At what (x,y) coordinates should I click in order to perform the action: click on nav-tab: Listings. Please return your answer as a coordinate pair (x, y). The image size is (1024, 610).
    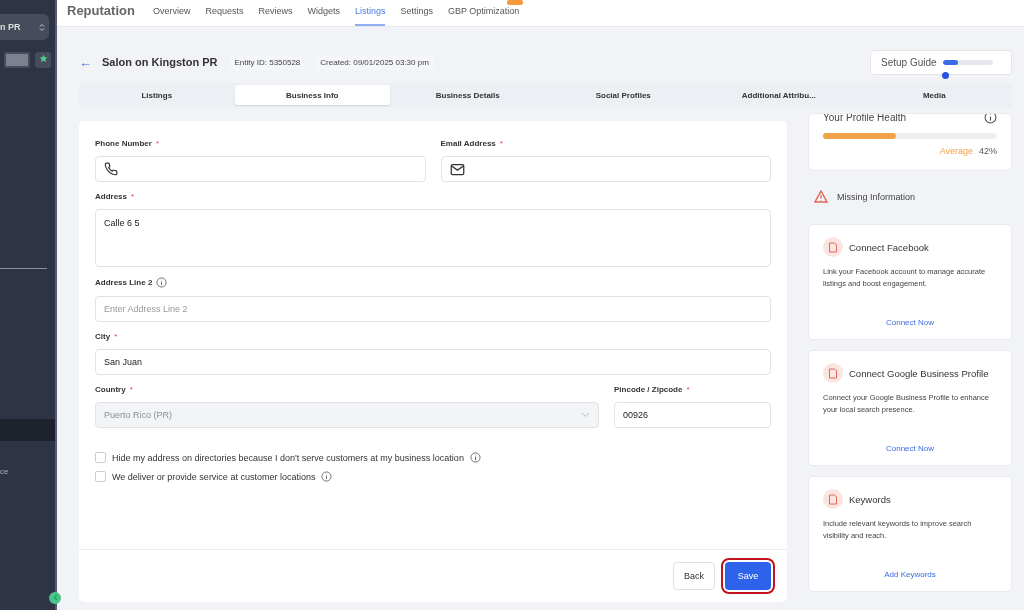
    Looking at the image, I should click on (370, 16).